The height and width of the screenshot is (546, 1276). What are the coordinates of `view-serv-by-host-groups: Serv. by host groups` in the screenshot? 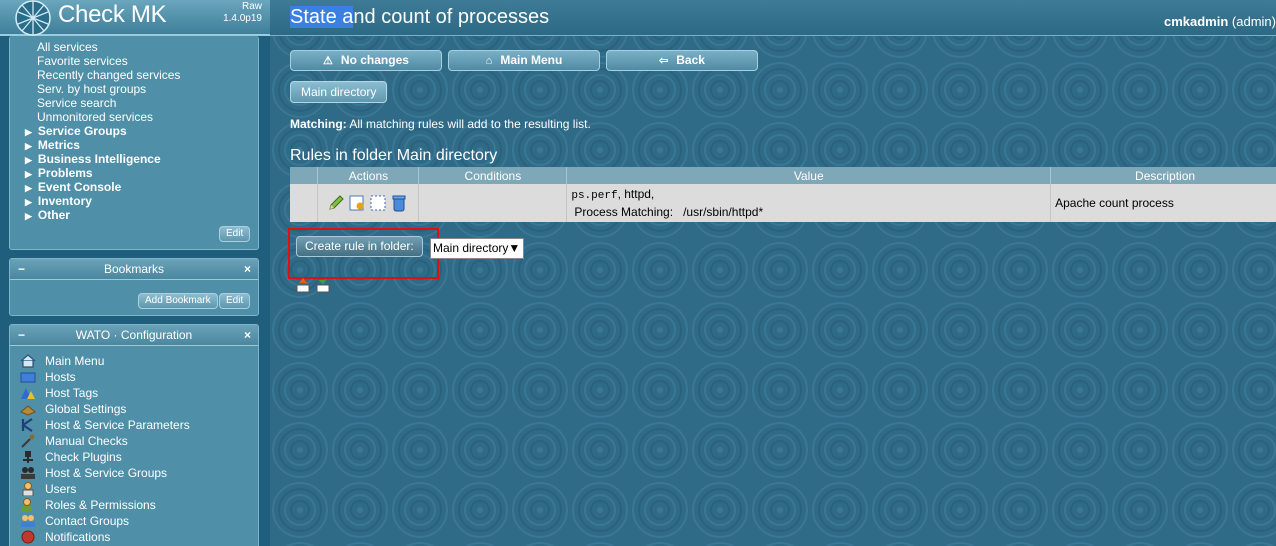 It's located at (91, 89).